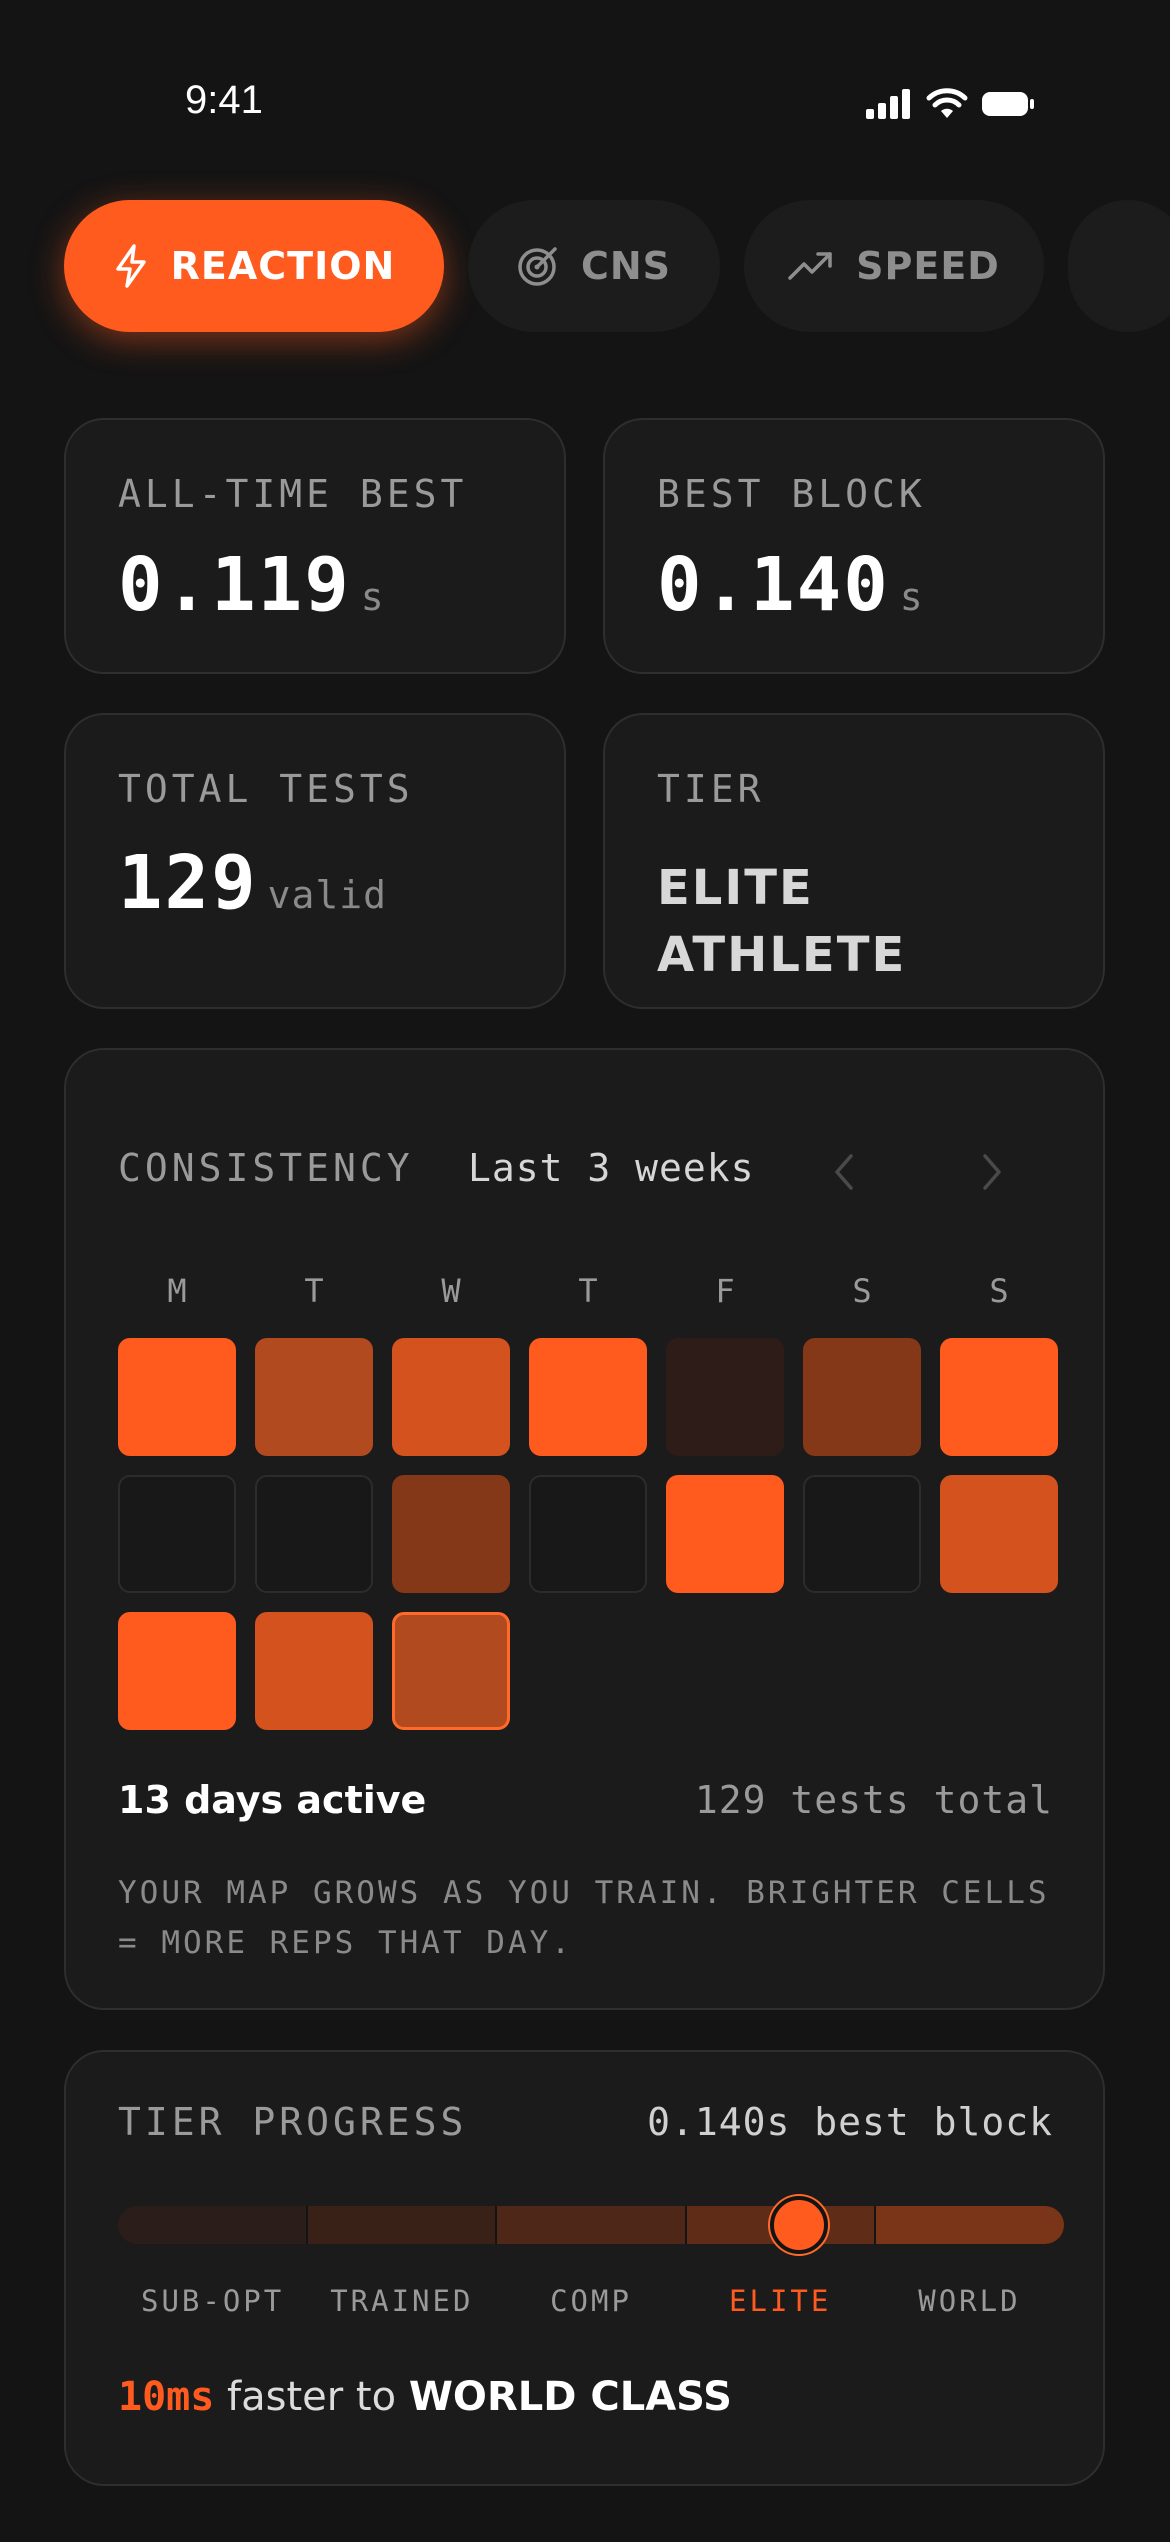 The image size is (1170, 2542). Describe the element at coordinates (799, 2225) in the screenshot. I see `tier-progress-marker` at that location.